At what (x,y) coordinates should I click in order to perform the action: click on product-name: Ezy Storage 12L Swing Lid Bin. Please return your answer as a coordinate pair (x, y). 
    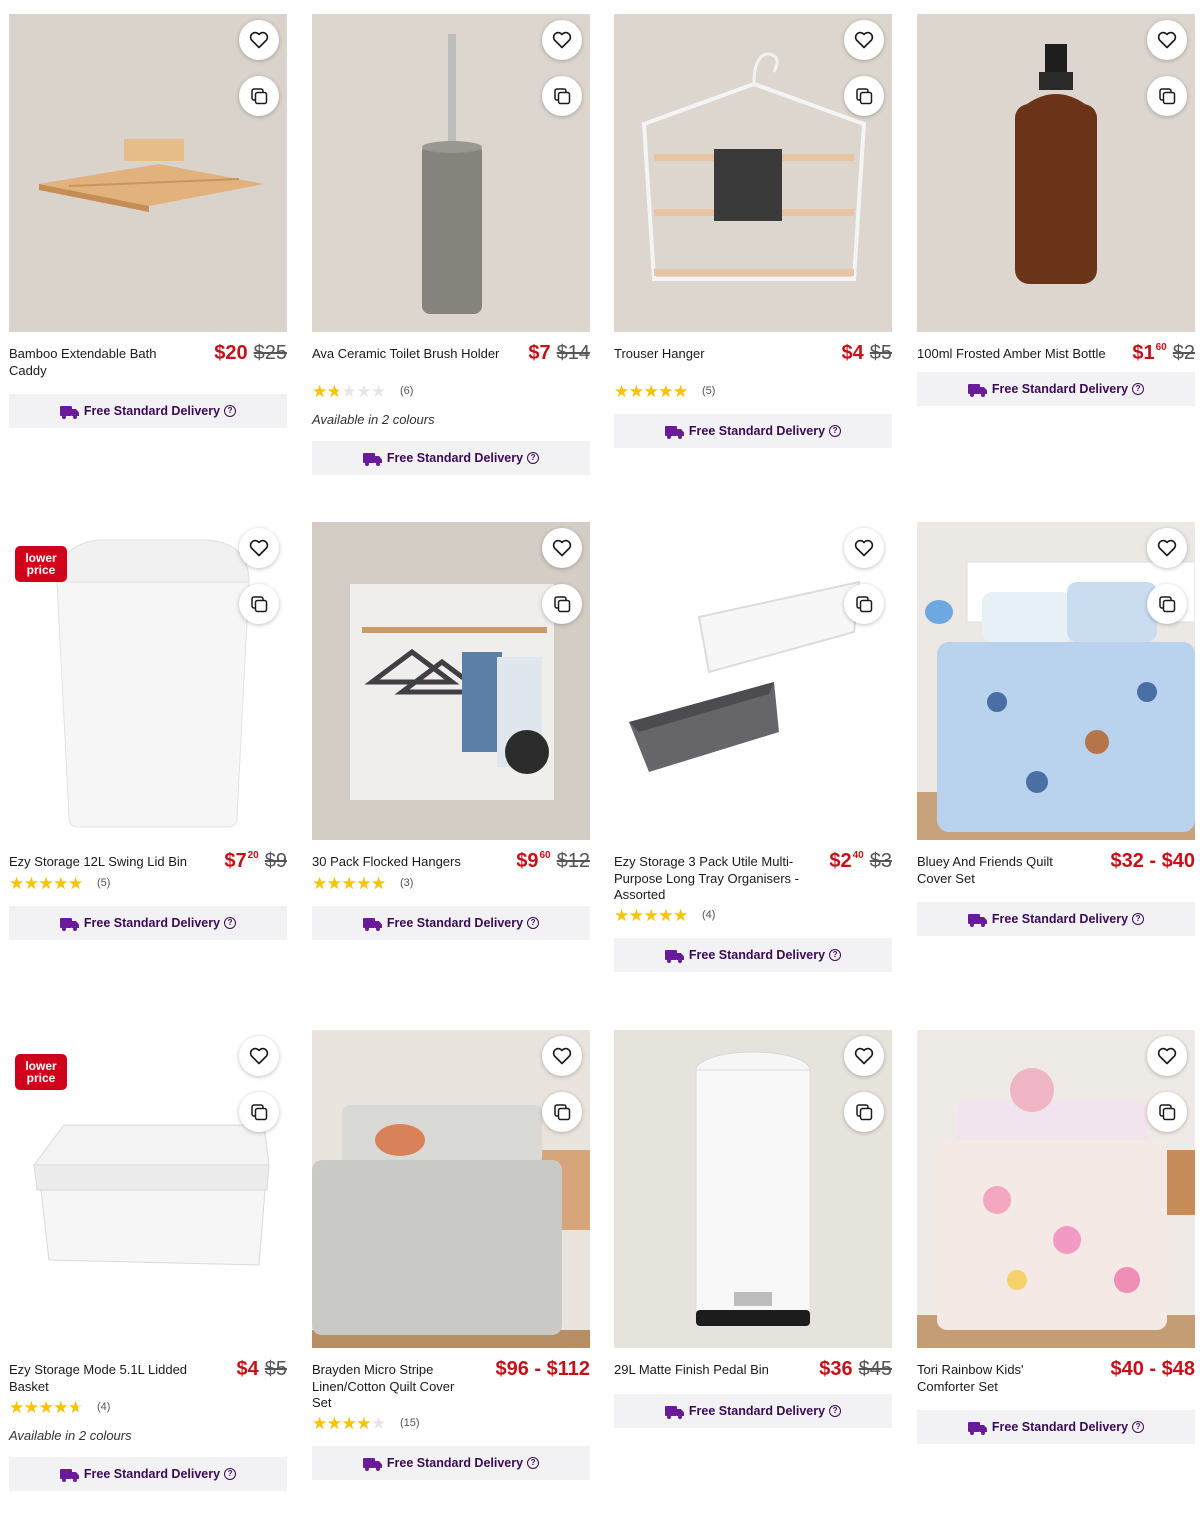
    Looking at the image, I should click on (104, 862).